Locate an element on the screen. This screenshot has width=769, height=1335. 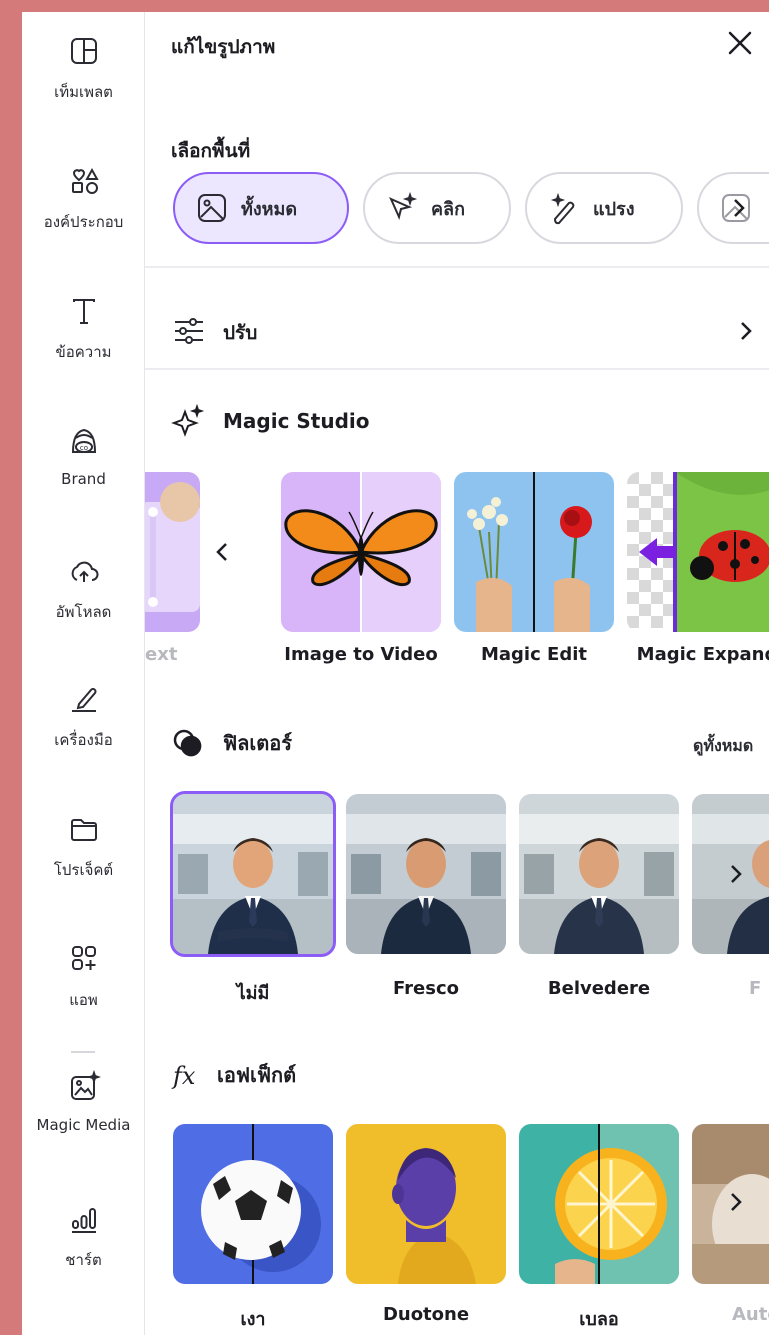
select-mode-all: ทั้งหมด is located at coordinates (261, 208).